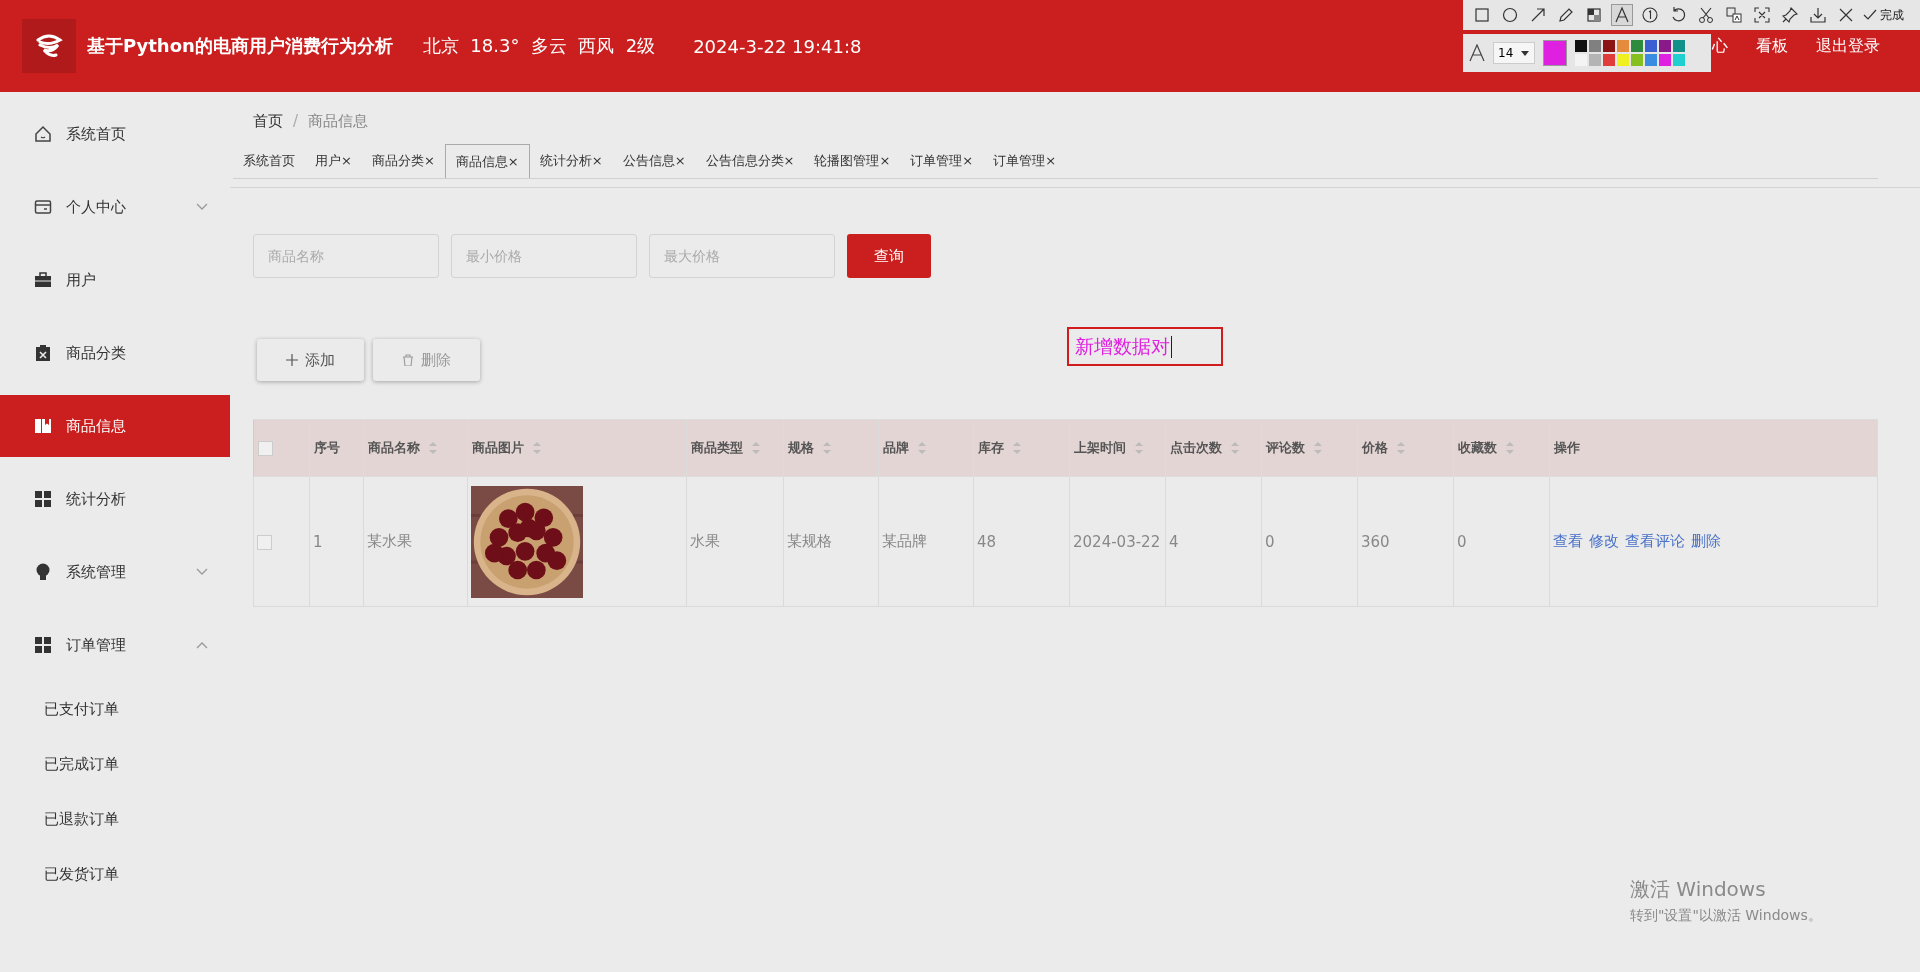  What do you see at coordinates (1846, 15) in the screenshot?
I see `close-icon` at bounding box center [1846, 15].